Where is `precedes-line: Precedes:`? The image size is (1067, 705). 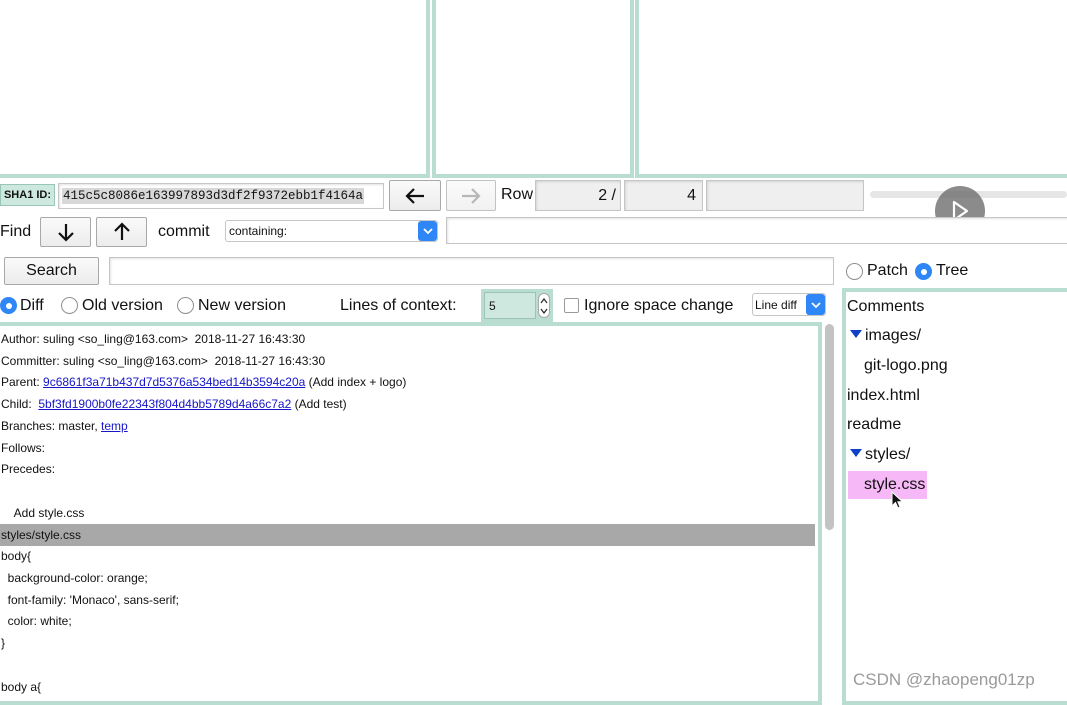
precedes-line: Precedes: is located at coordinates (28, 469).